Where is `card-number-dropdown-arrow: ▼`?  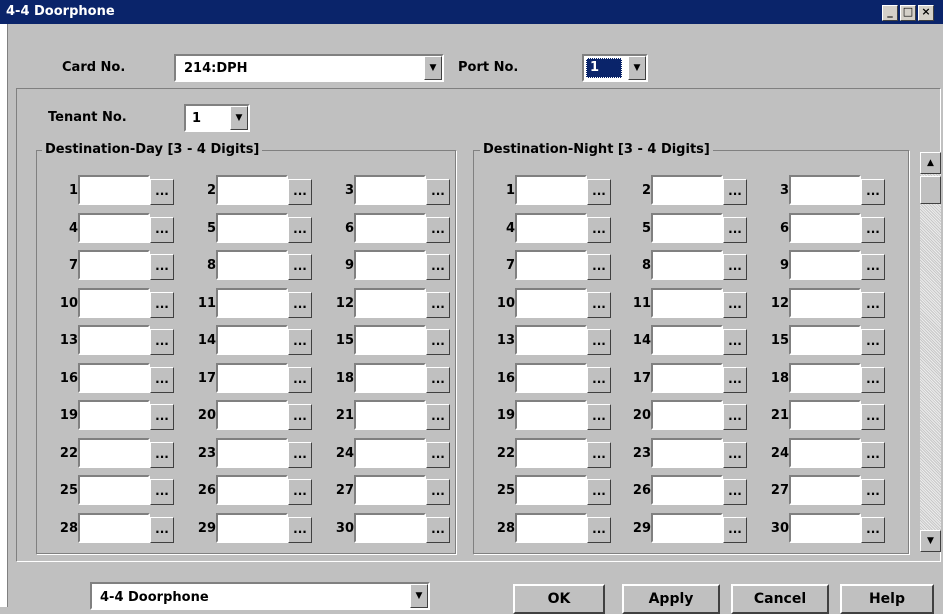
card-number-dropdown-arrow: ▼ is located at coordinates (433, 68).